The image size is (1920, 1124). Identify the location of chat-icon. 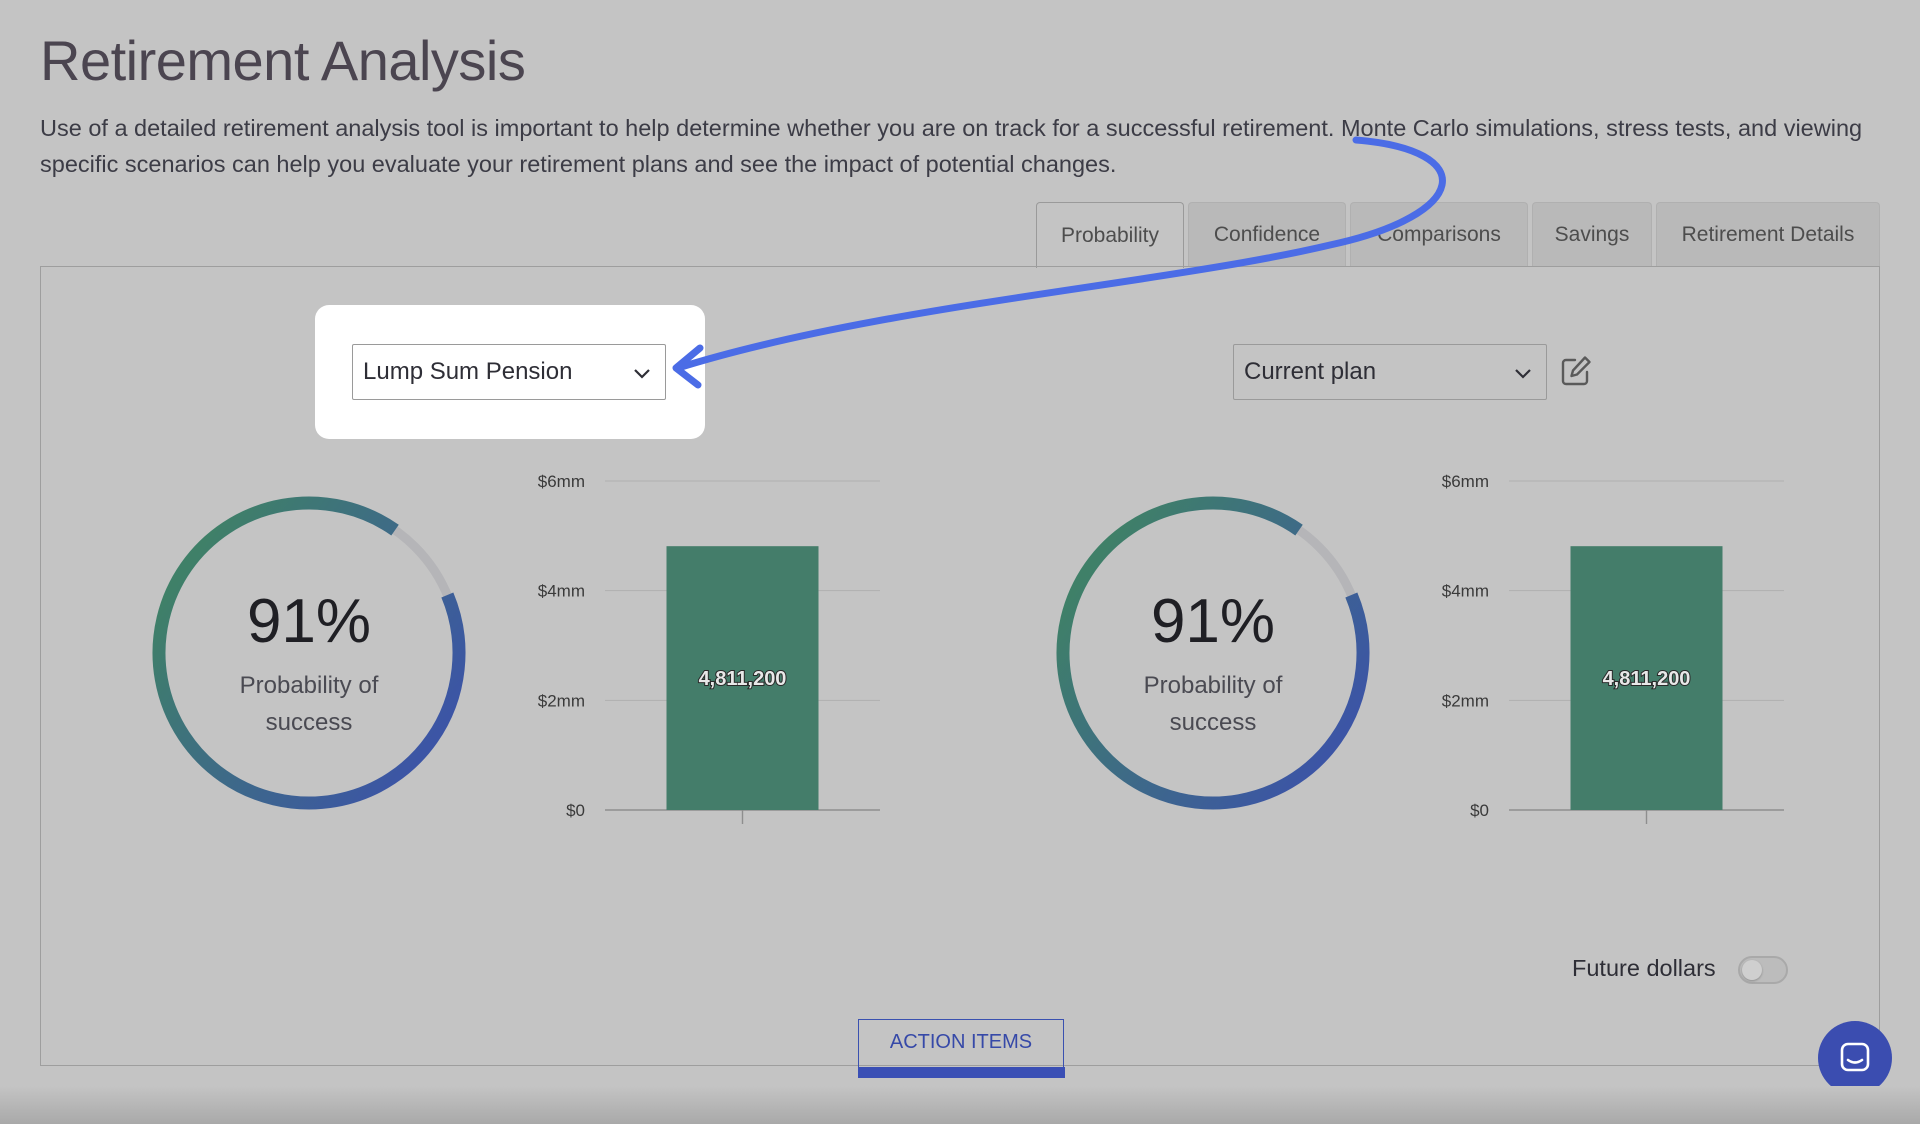
(1855, 1057).